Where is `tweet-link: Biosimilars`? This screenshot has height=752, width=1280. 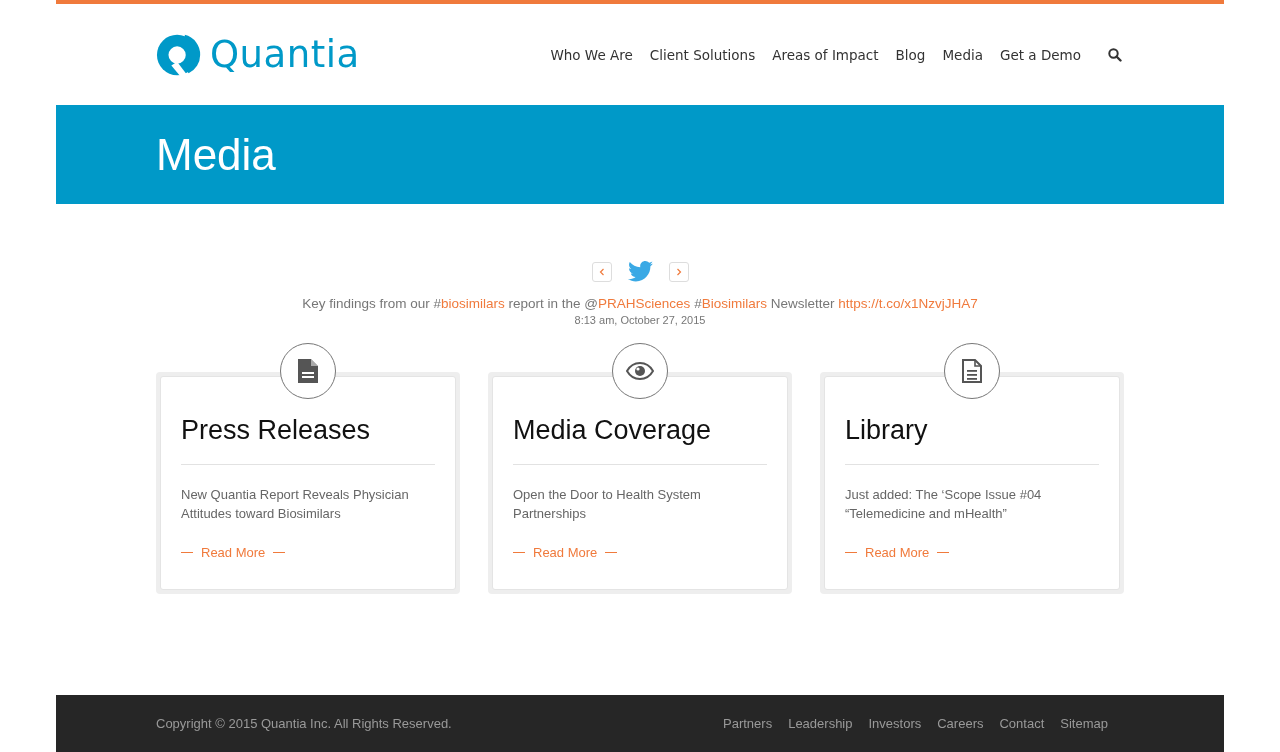
tweet-link: Biosimilars is located at coordinates (734, 303).